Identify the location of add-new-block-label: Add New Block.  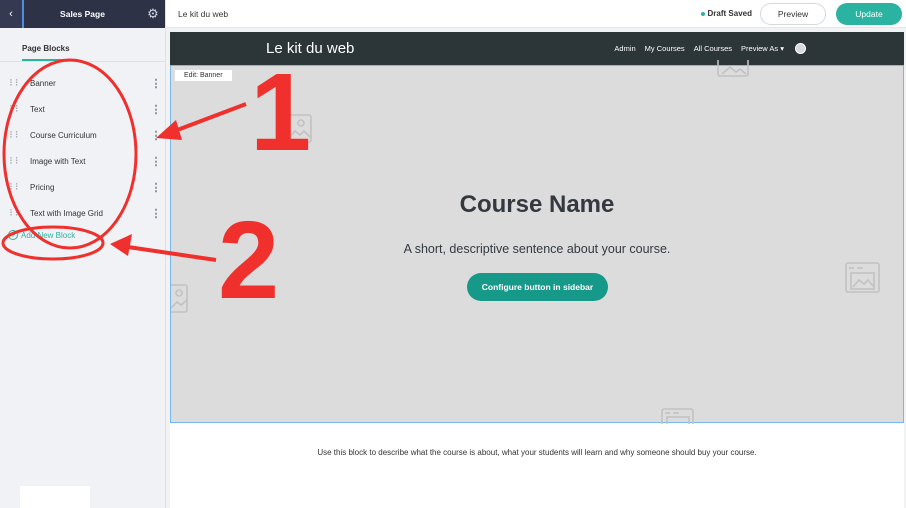
(48, 235).